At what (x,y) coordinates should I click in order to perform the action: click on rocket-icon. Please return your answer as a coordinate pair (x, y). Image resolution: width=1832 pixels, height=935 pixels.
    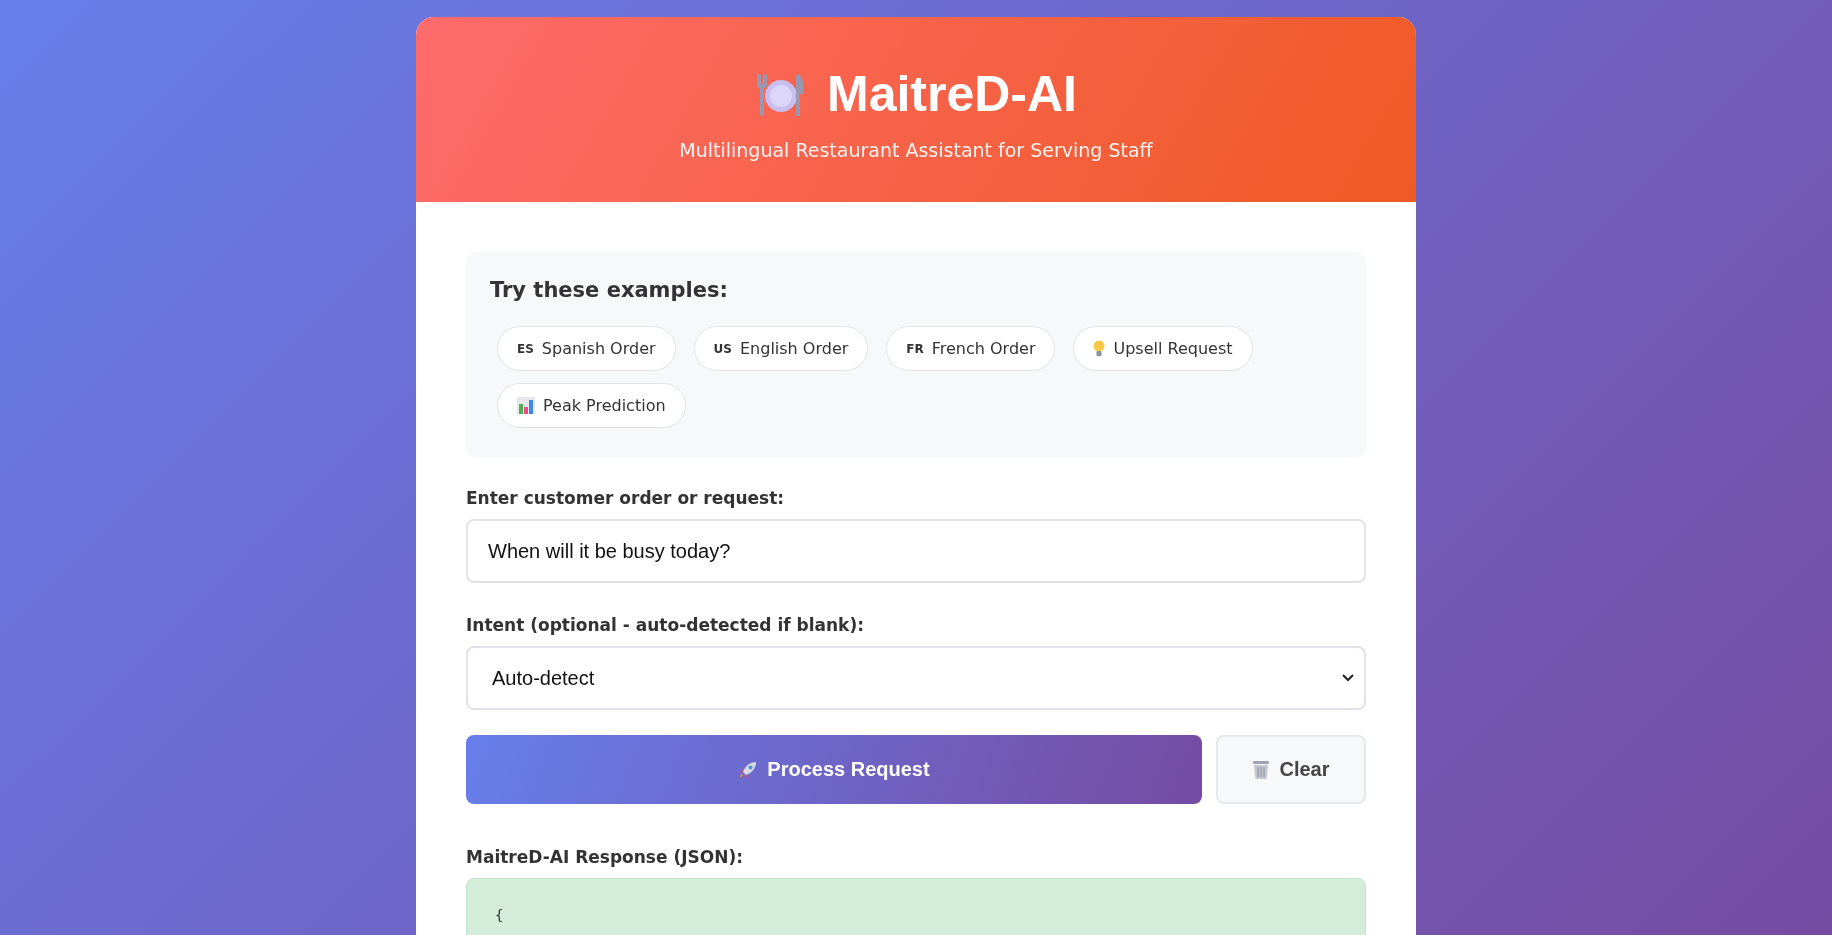
    Looking at the image, I should click on (748, 769).